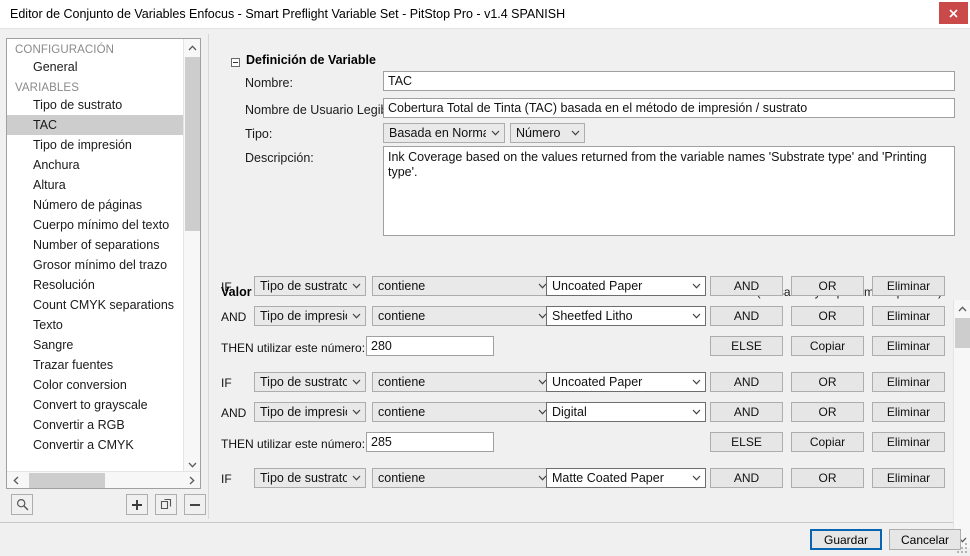  What do you see at coordinates (962, 548) in the screenshot?
I see `resize-grip` at bounding box center [962, 548].